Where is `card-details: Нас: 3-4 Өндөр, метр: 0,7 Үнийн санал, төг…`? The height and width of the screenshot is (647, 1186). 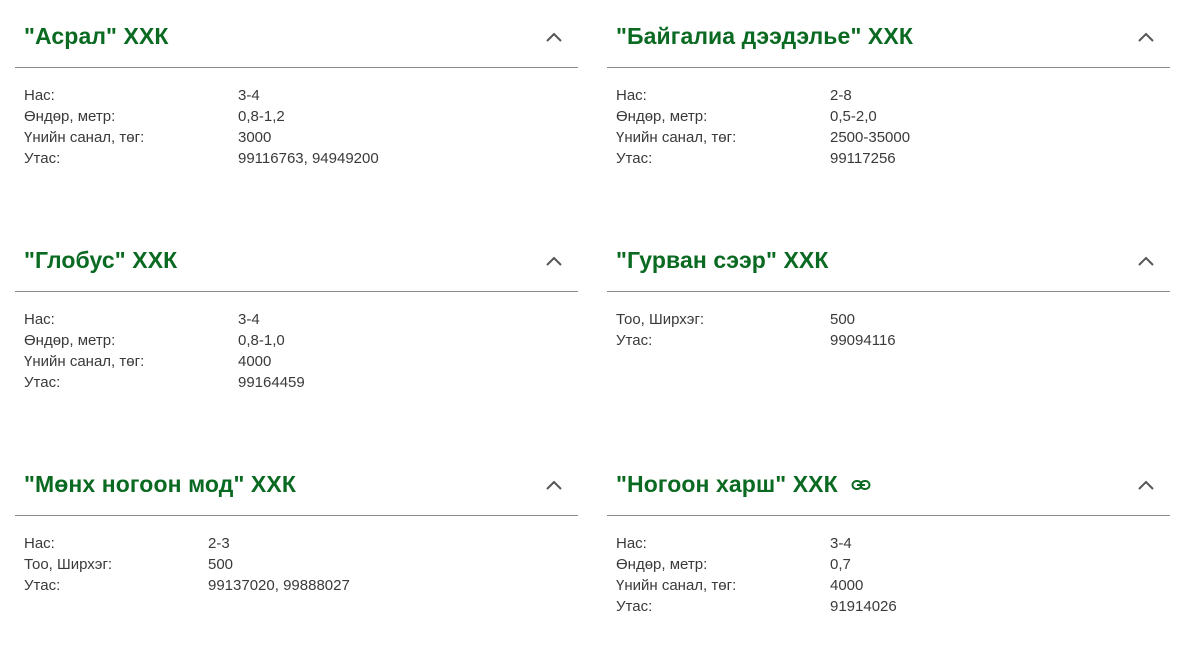 card-details: Нас: 3-4 Өндөр, метр: 0,7 Үнийн санал, төг… is located at coordinates (888, 566).